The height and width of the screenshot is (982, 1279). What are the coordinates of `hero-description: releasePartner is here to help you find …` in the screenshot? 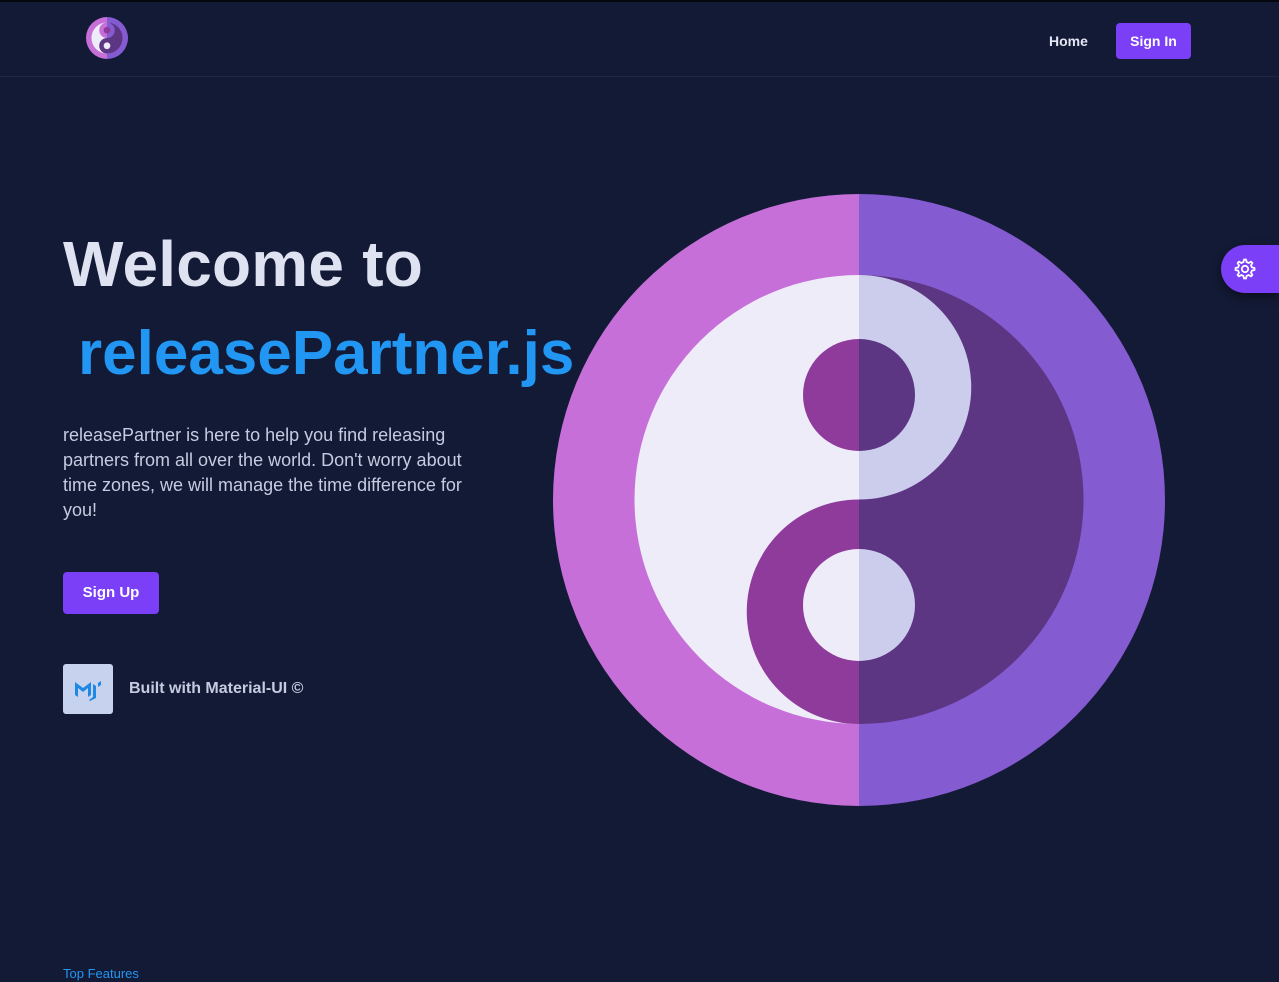 It's located at (262, 472).